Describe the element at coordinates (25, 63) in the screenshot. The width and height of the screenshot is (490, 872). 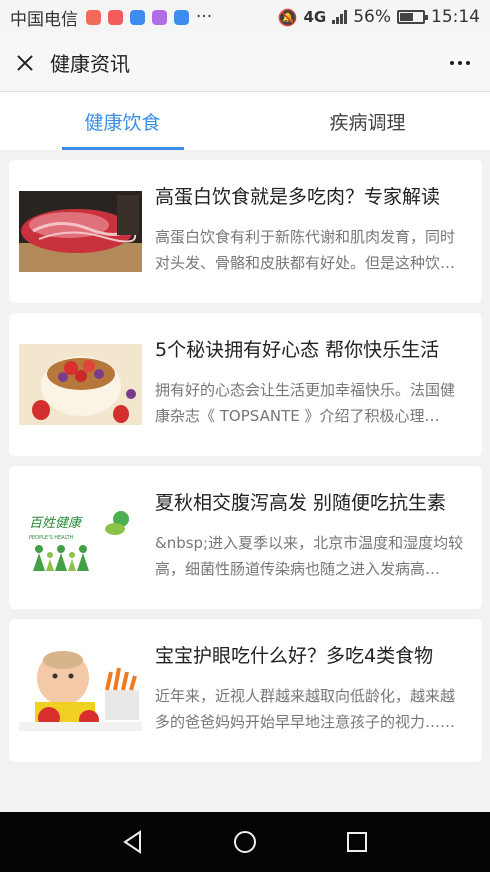
I see `close-icon` at that location.